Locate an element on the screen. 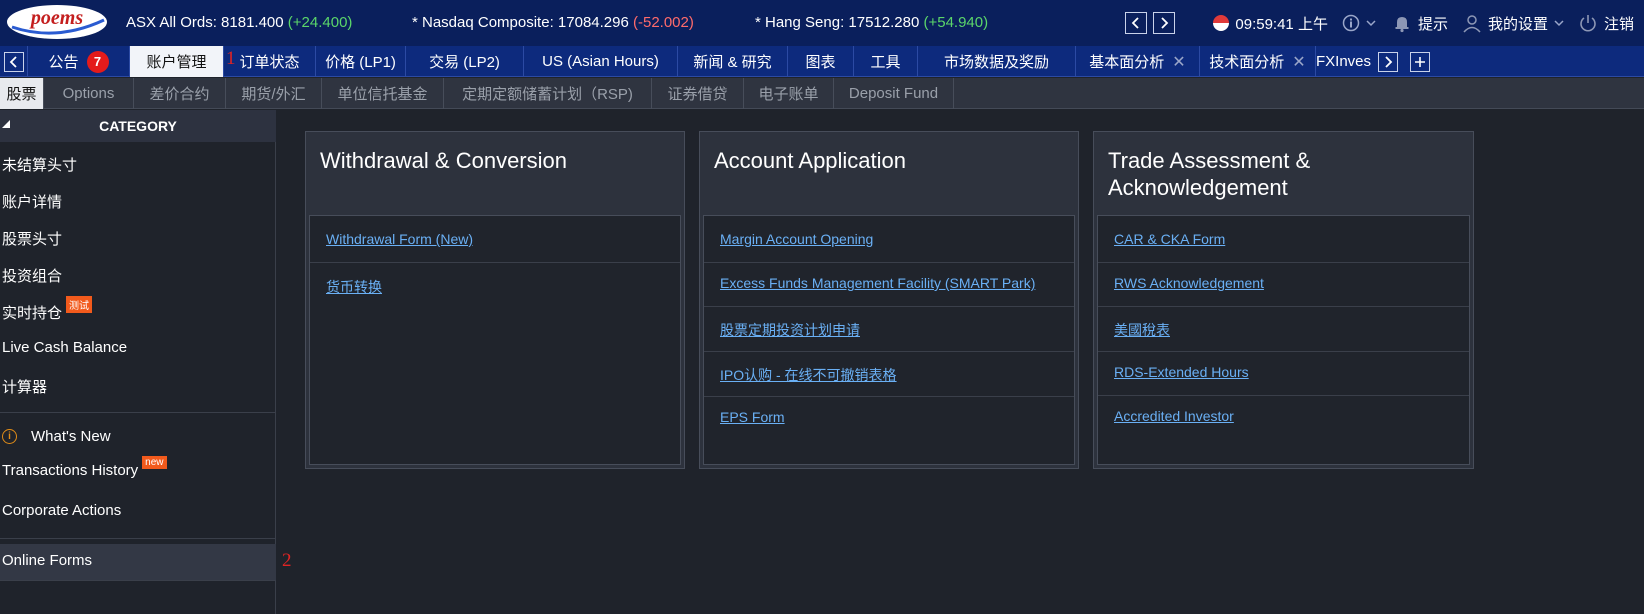  subtab-unit-trusts: 单位信托基金 is located at coordinates (383, 93).